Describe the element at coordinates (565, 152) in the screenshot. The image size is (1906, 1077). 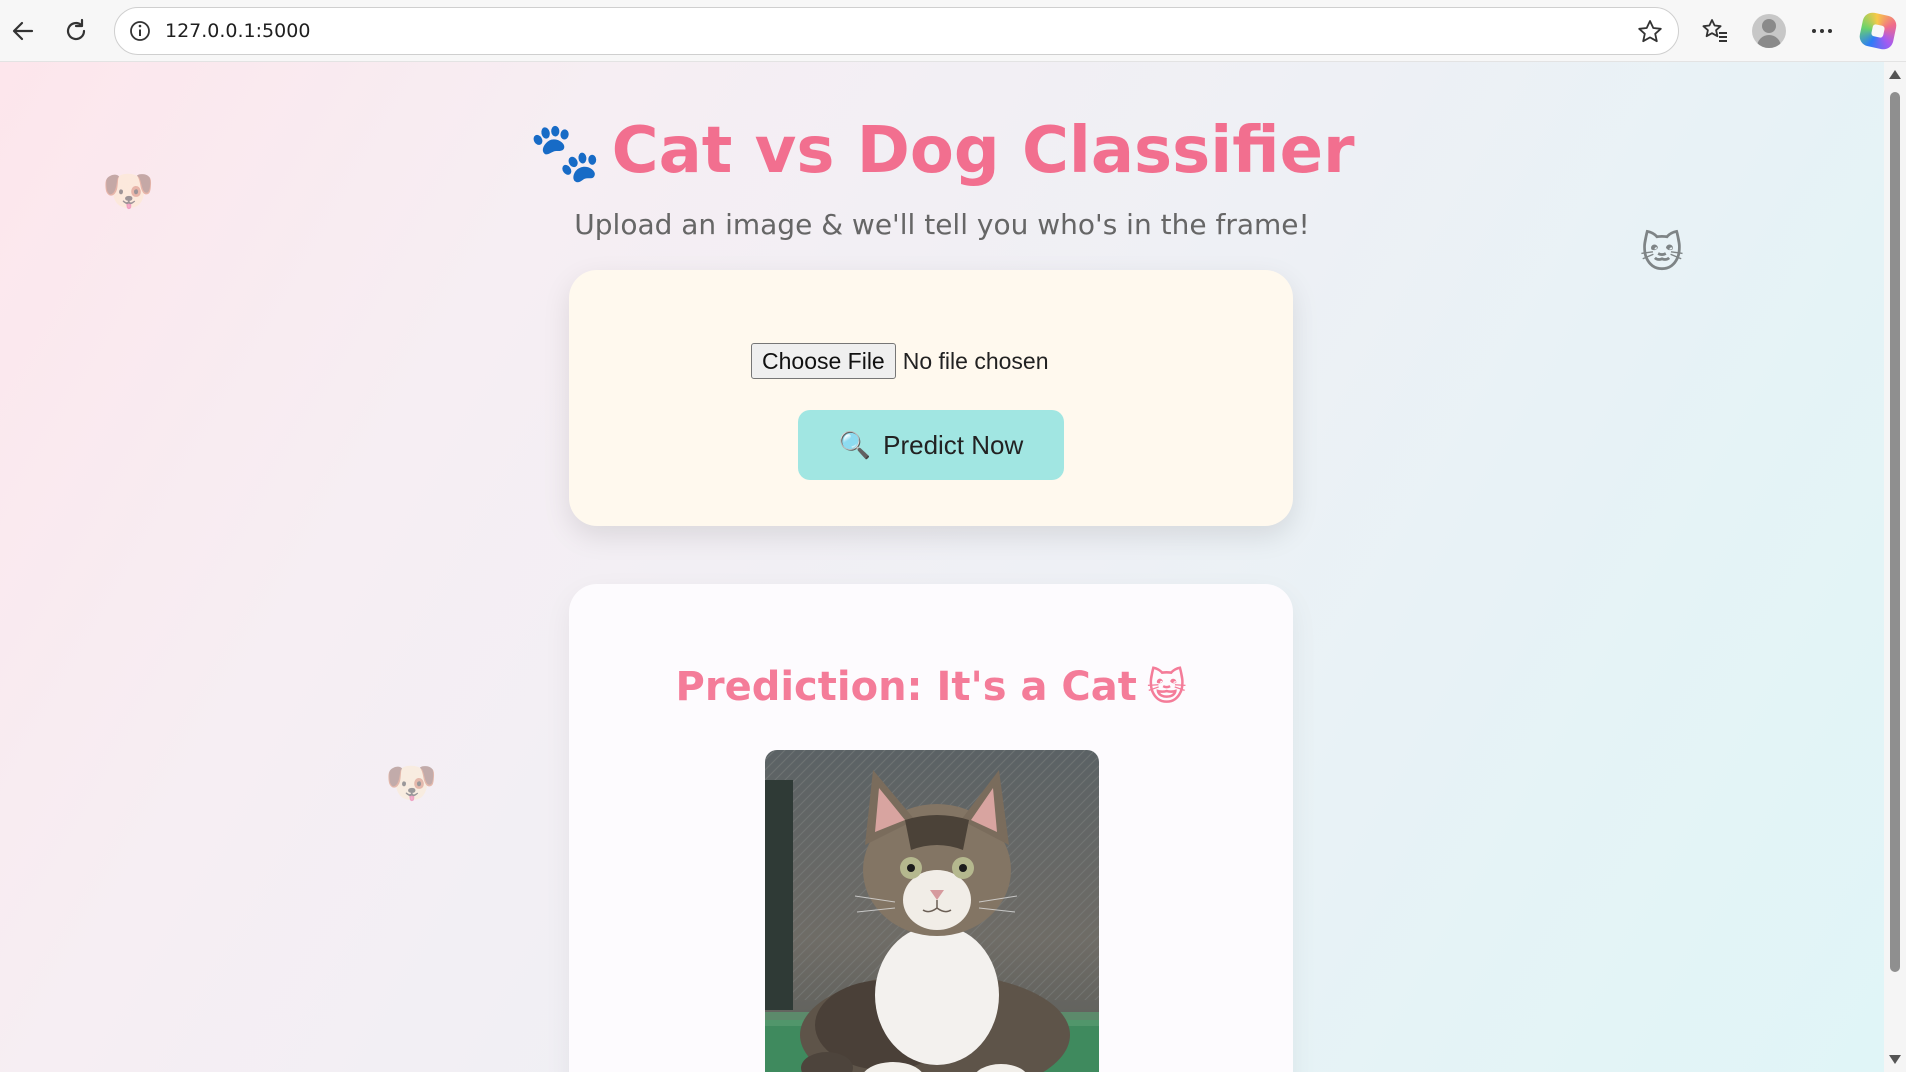
I see `paw-prints-icon: 🐾` at that location.